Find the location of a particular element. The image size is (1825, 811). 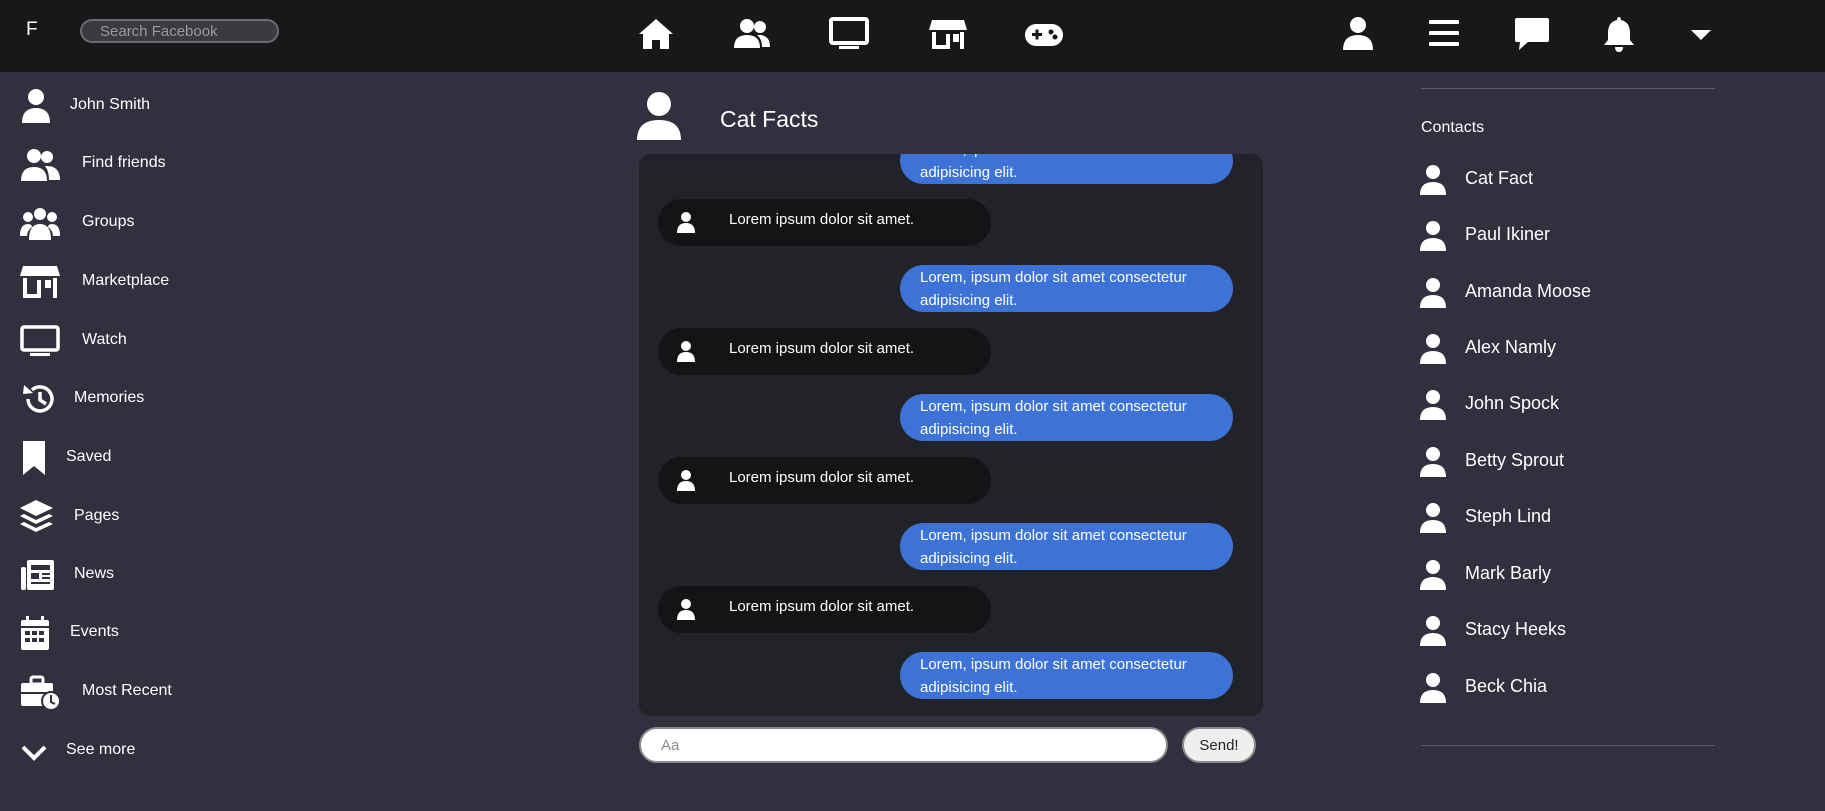

contact-item: John Spock is located at coordinates (1564, 403).